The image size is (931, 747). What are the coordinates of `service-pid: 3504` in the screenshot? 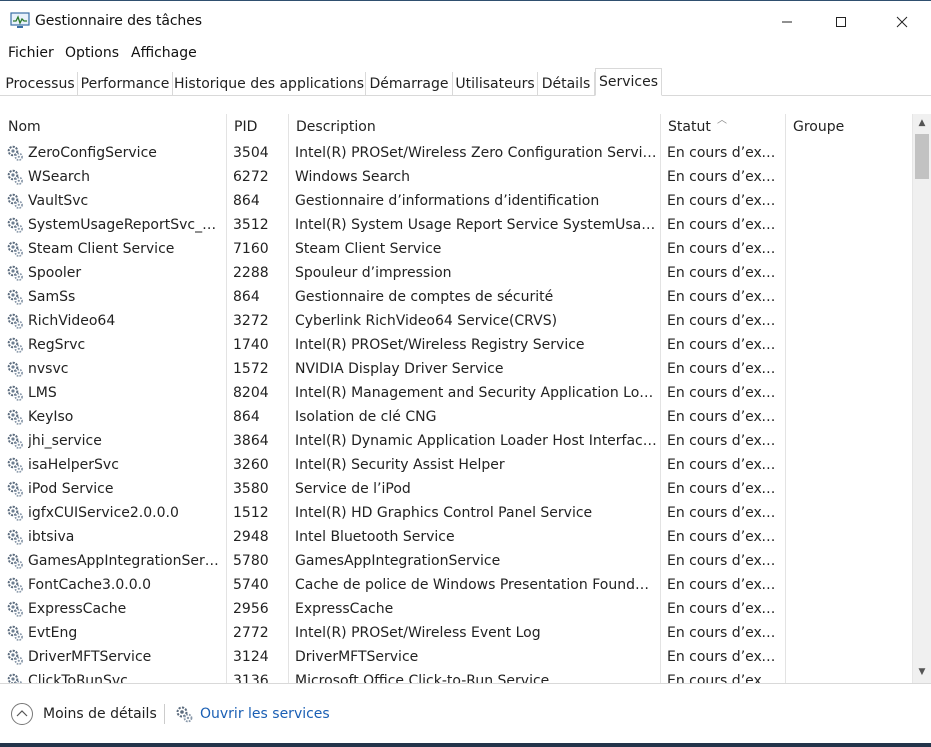 It's located at (251, 153).